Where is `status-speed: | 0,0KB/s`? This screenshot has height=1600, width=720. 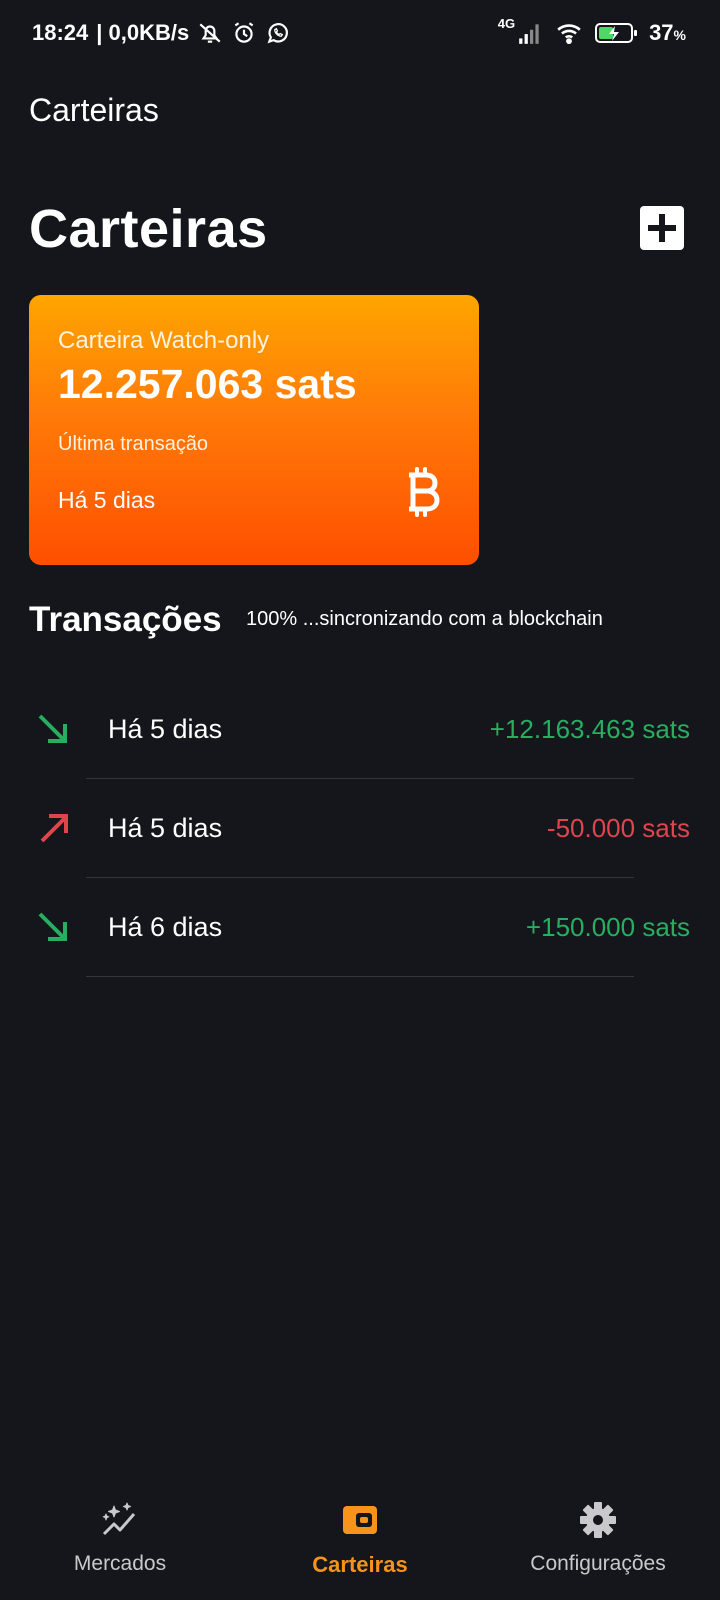 status-speed: | 0,0KB/s is located at coordinates (143, 32).